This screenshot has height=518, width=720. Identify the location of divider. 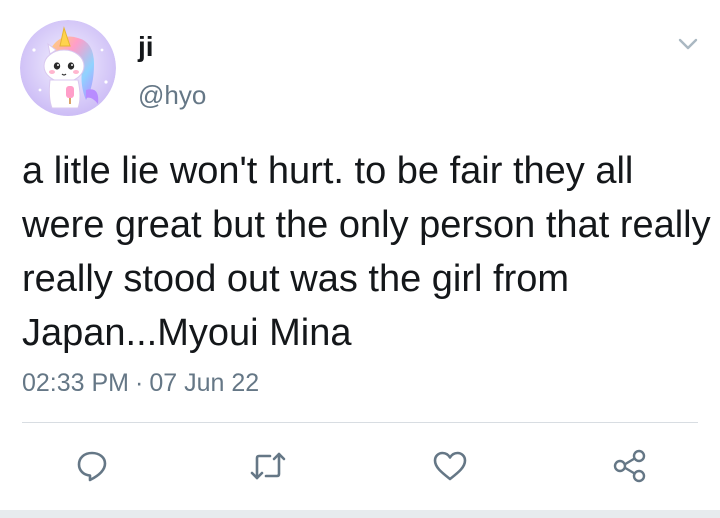
(360, 422).